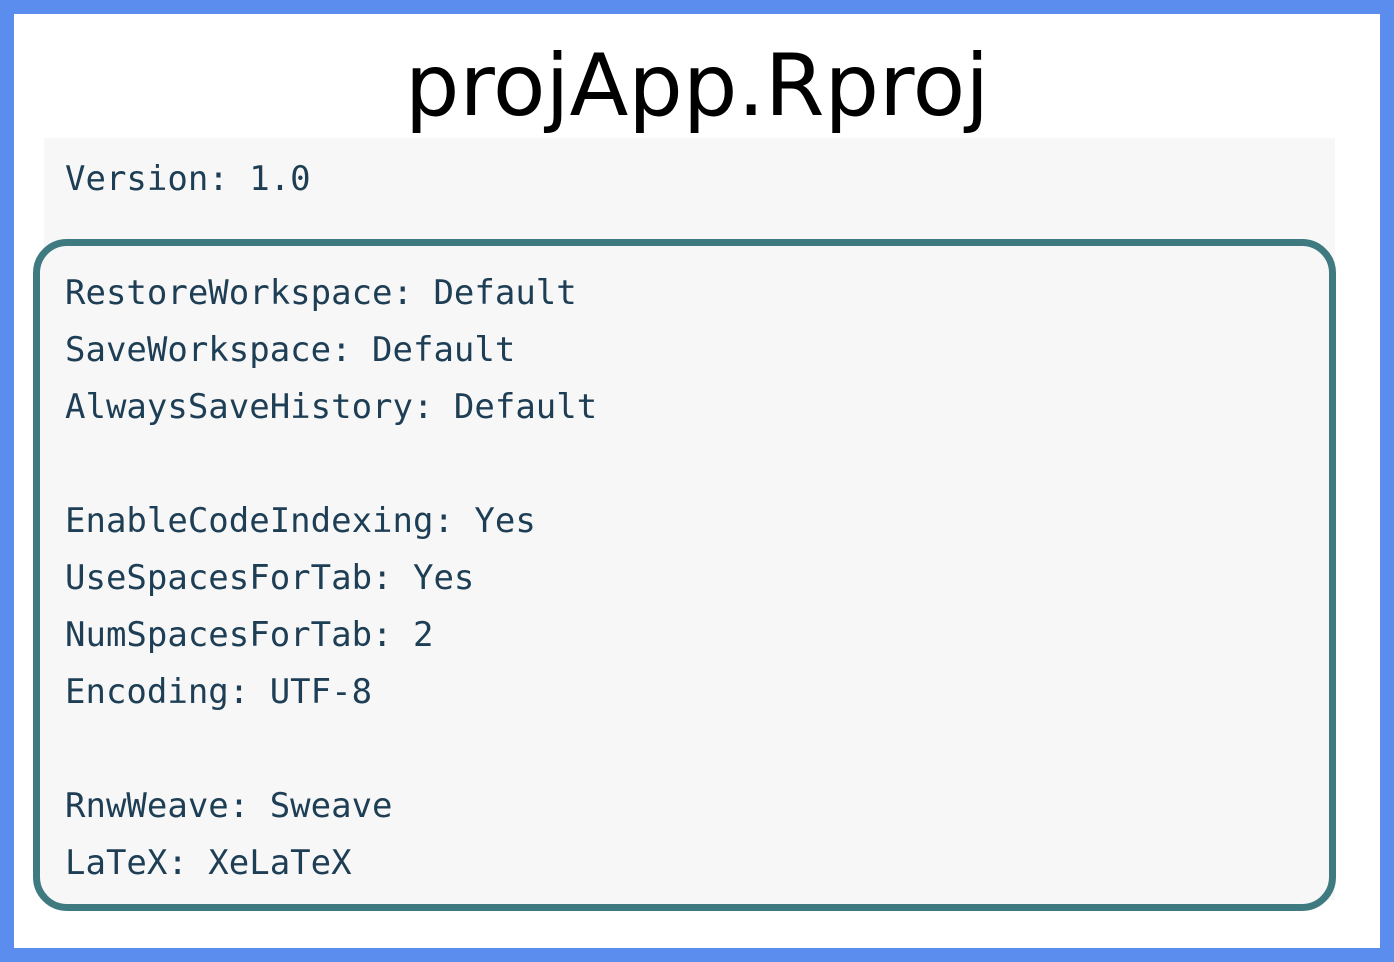  What do you see at coordinates (249, 635) in the screenshot?
I see `code-line-num-spaces-for-tab: NumSpacesForTab: 2` at bounding box center [249, 635].